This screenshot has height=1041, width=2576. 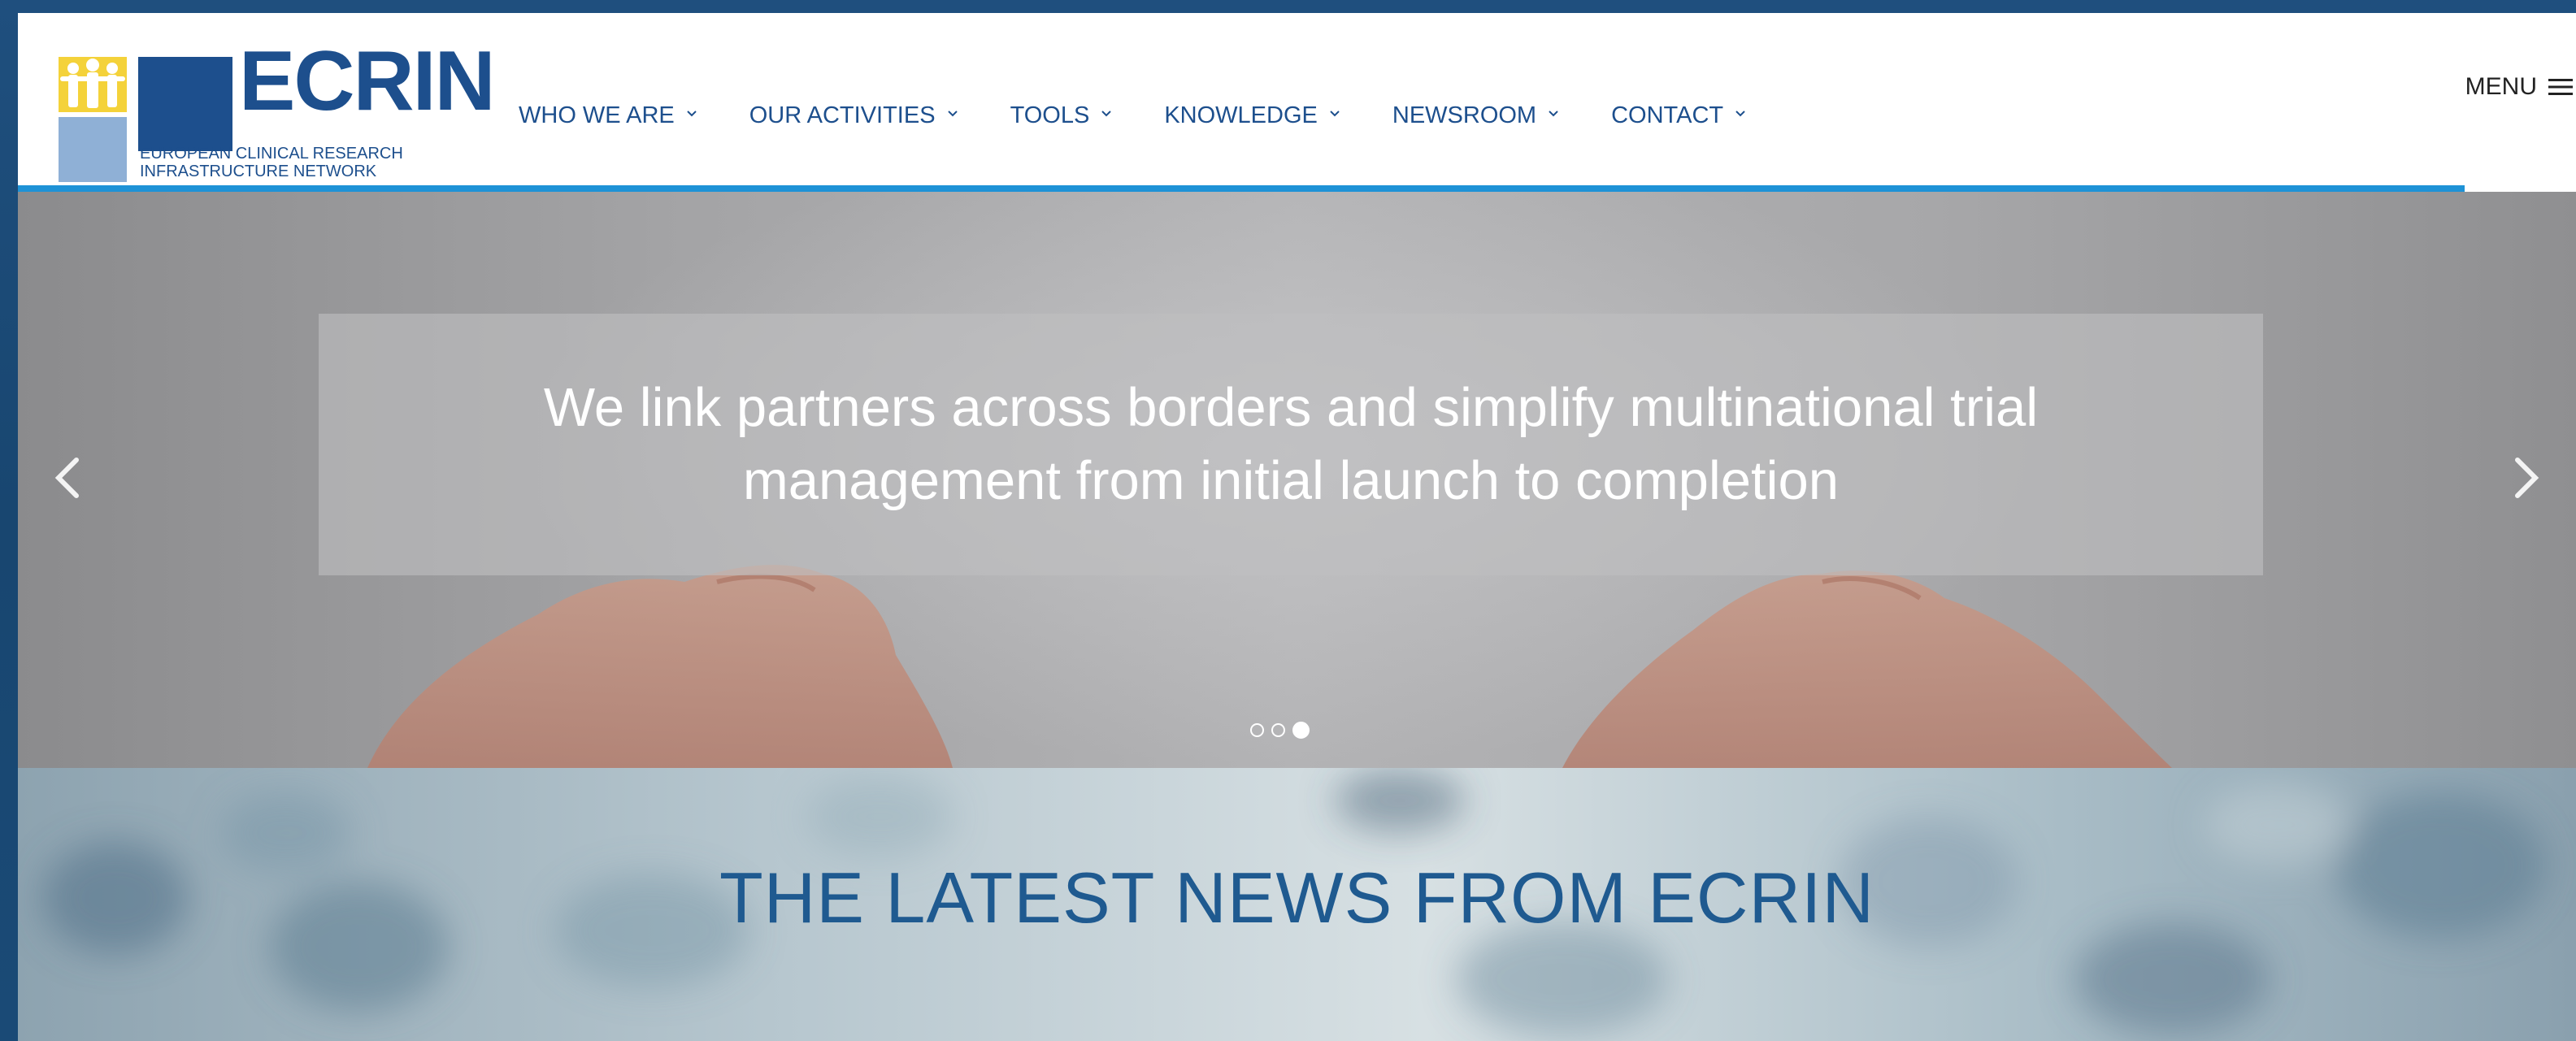 I want to click on nav-label: WHO WE ARE, so click(x=597, y=115).